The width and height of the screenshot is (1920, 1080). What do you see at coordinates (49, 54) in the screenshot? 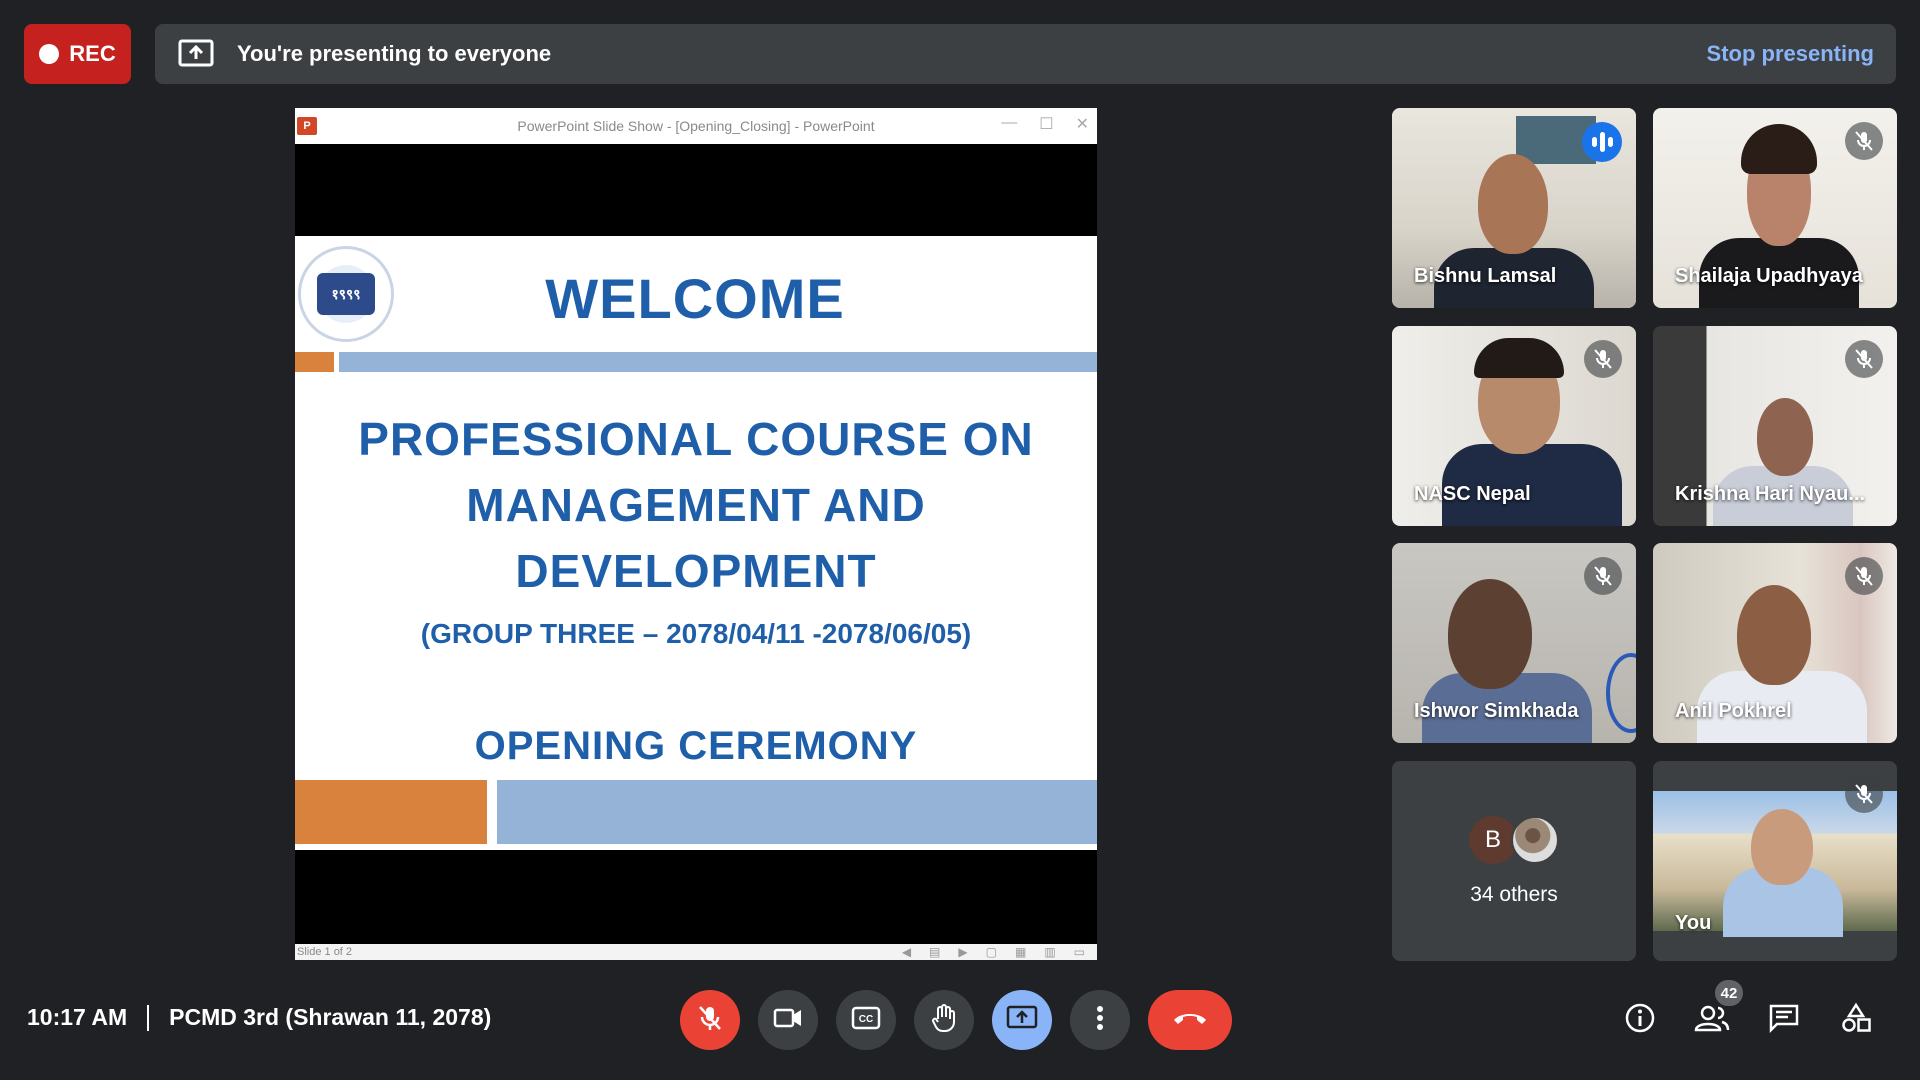
I see `record-dot-icon` at bounding box center [49, 54].